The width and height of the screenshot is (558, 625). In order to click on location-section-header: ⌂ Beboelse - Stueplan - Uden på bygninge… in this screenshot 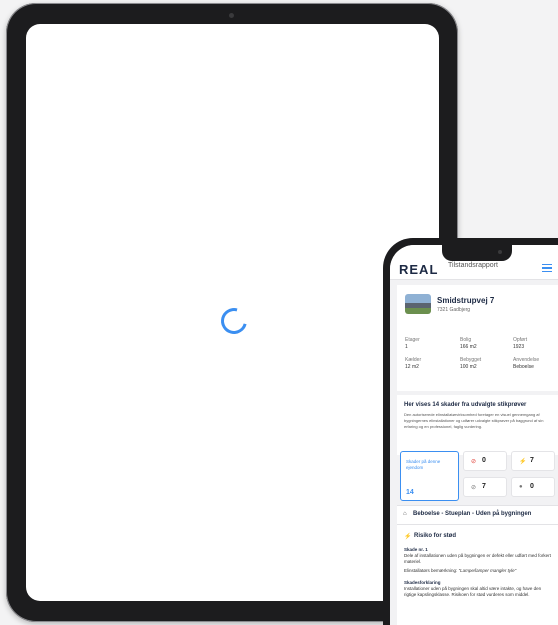, I will do `click(477, 515)`.